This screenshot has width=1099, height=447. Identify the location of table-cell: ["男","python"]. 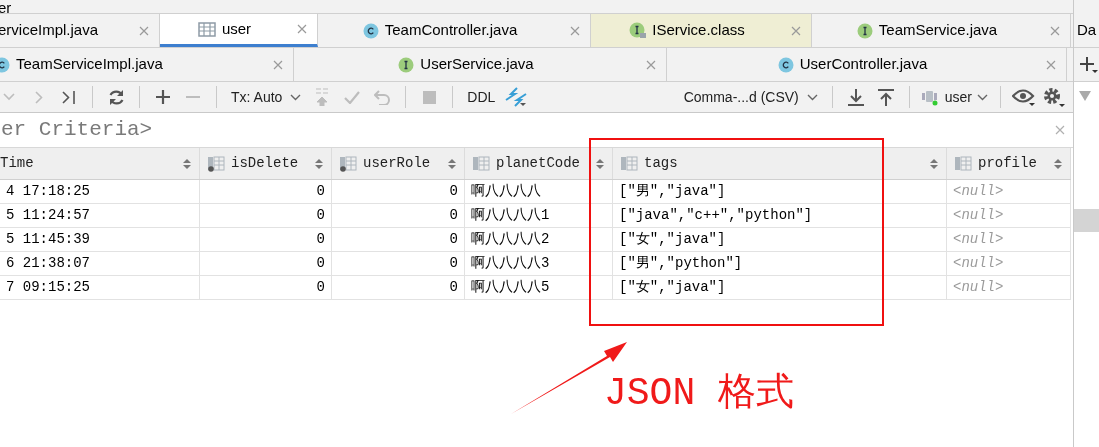
(780, 263).